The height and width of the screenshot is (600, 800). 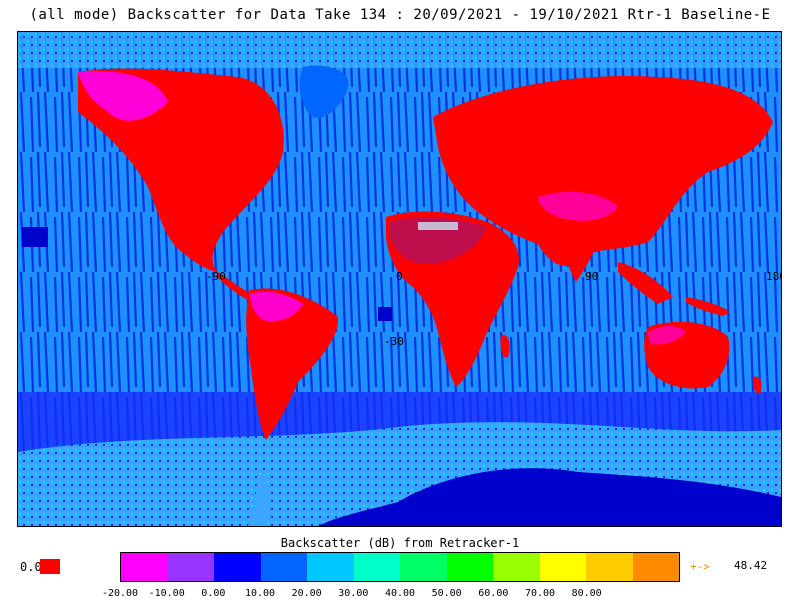 What do you see at coordinates (213, 593) in the screenshot?
I see `colorbar-tick-label: 0.00` at bounding box center [213, 593].